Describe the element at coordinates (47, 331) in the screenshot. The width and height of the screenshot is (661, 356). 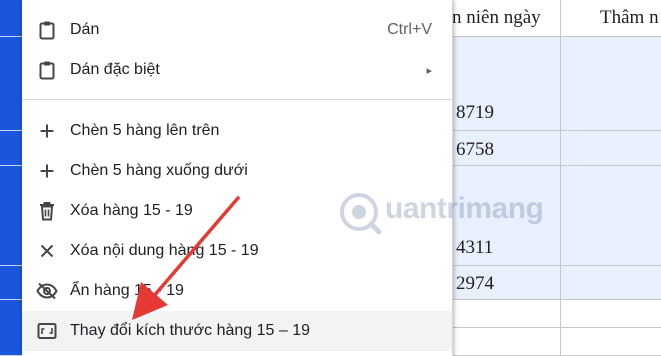
I see `resize-icon` at that location.